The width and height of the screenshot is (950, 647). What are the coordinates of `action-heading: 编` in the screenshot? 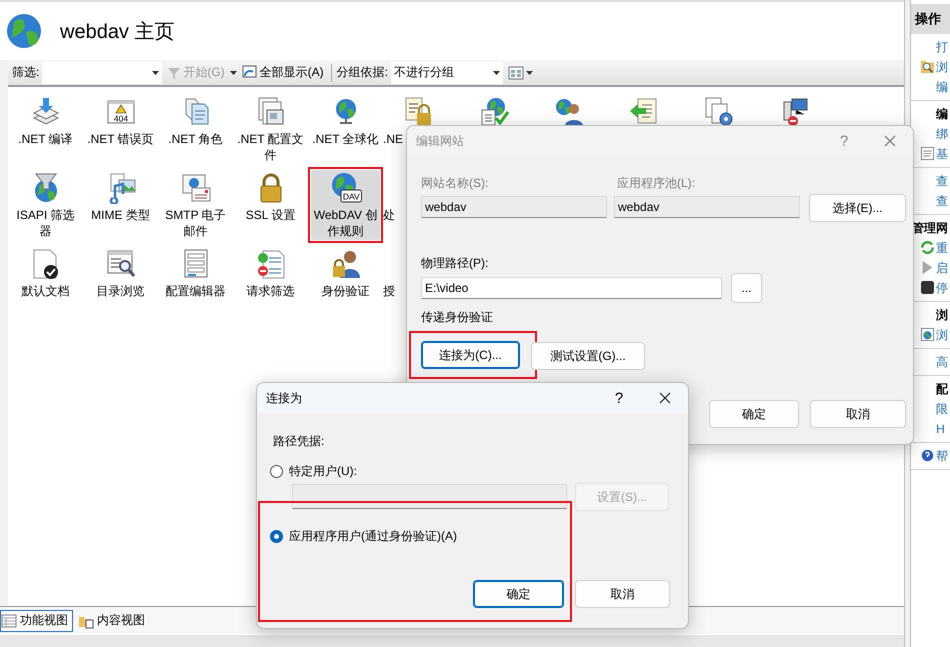 It's located at (942, 114).